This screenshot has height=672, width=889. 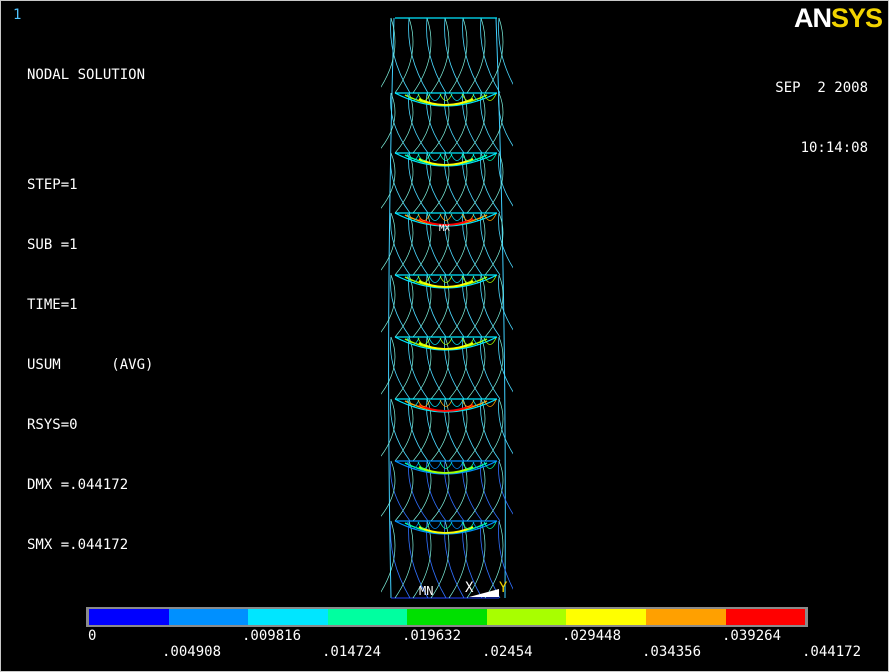 I want to click on result-title: NODAL SOLUTION, so click(x=86, y=75).